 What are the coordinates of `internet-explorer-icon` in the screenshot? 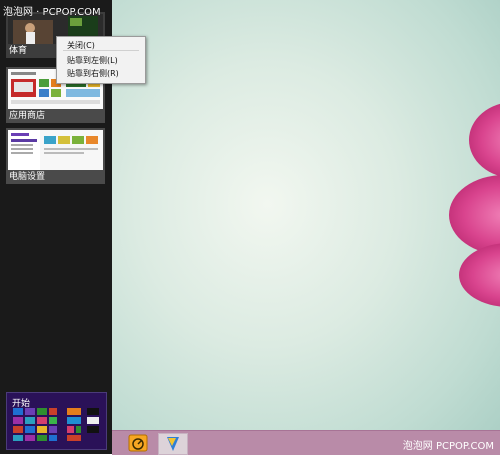 It's located at (138, 443).